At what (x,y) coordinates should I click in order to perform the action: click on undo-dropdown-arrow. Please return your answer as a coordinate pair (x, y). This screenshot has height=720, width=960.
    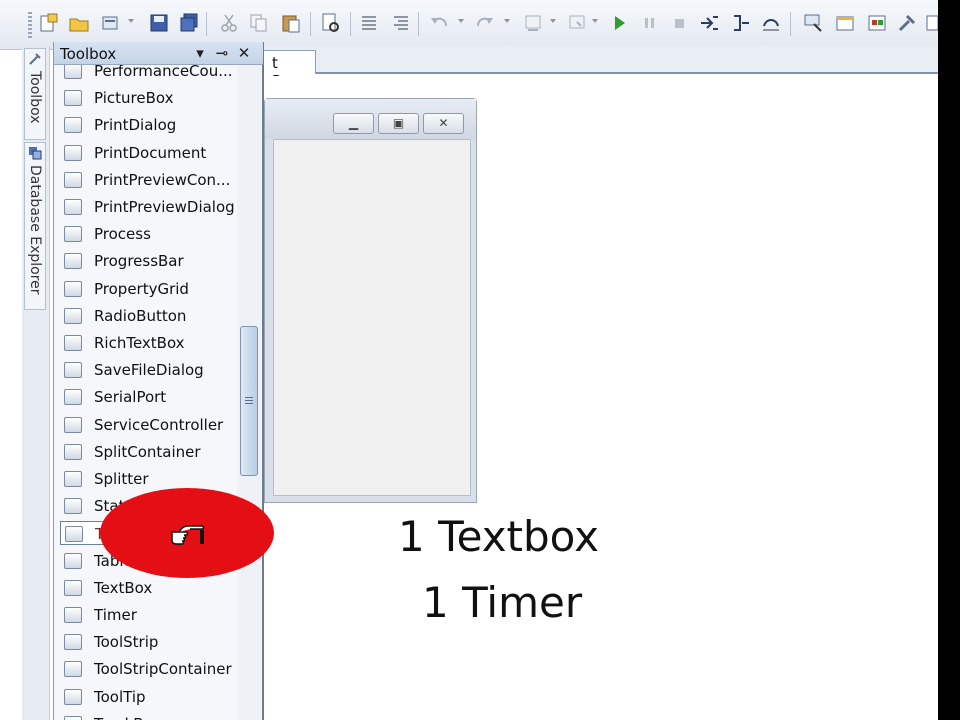
    Looking at the image, I should click on (461, 21).